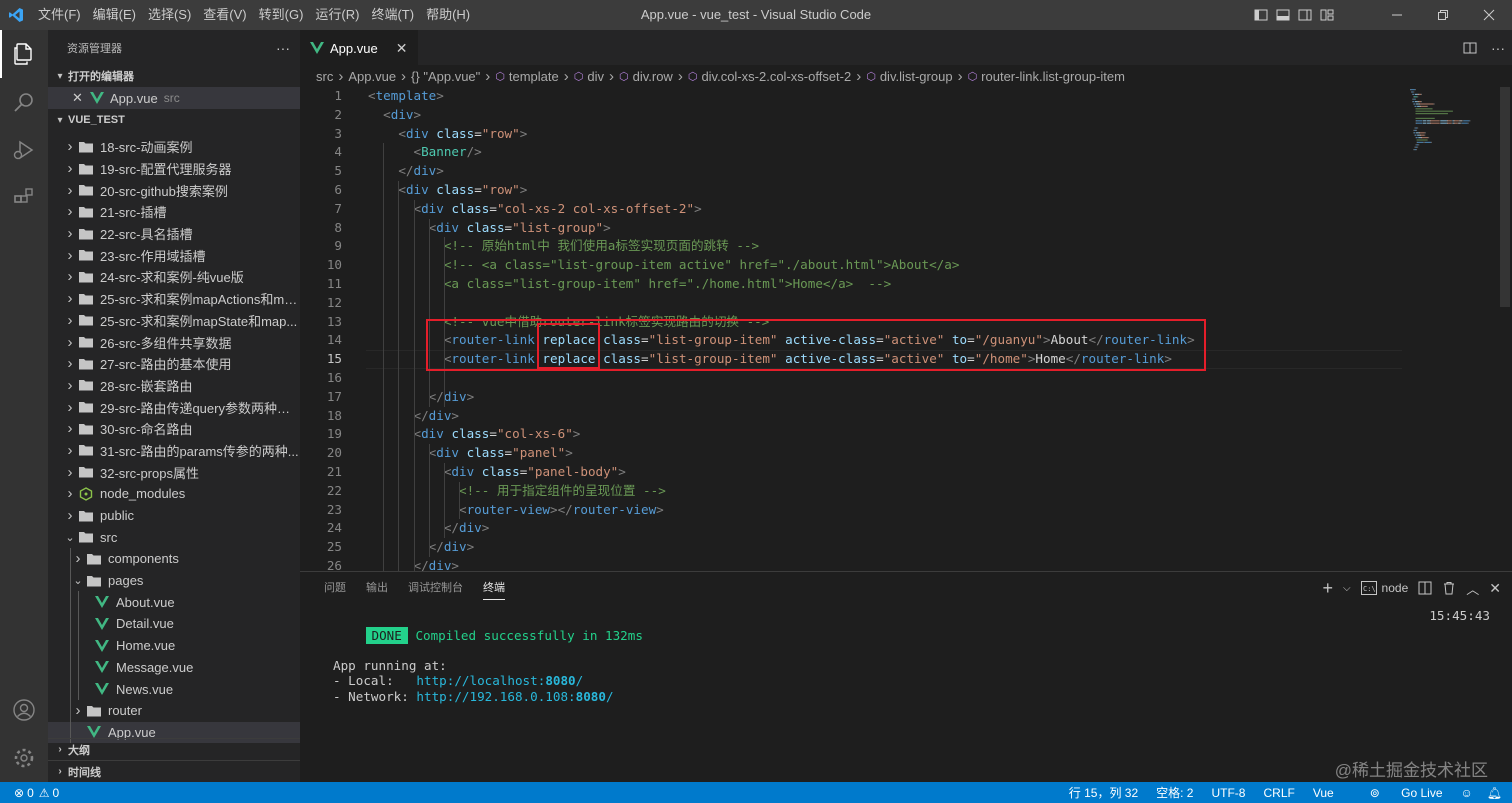 Image resolution: width=1512 pixels, height=803 pixels. I want to click on breadcrumb-item: div.col-xs-2.col-xs-offset-2, so click(776, 76).